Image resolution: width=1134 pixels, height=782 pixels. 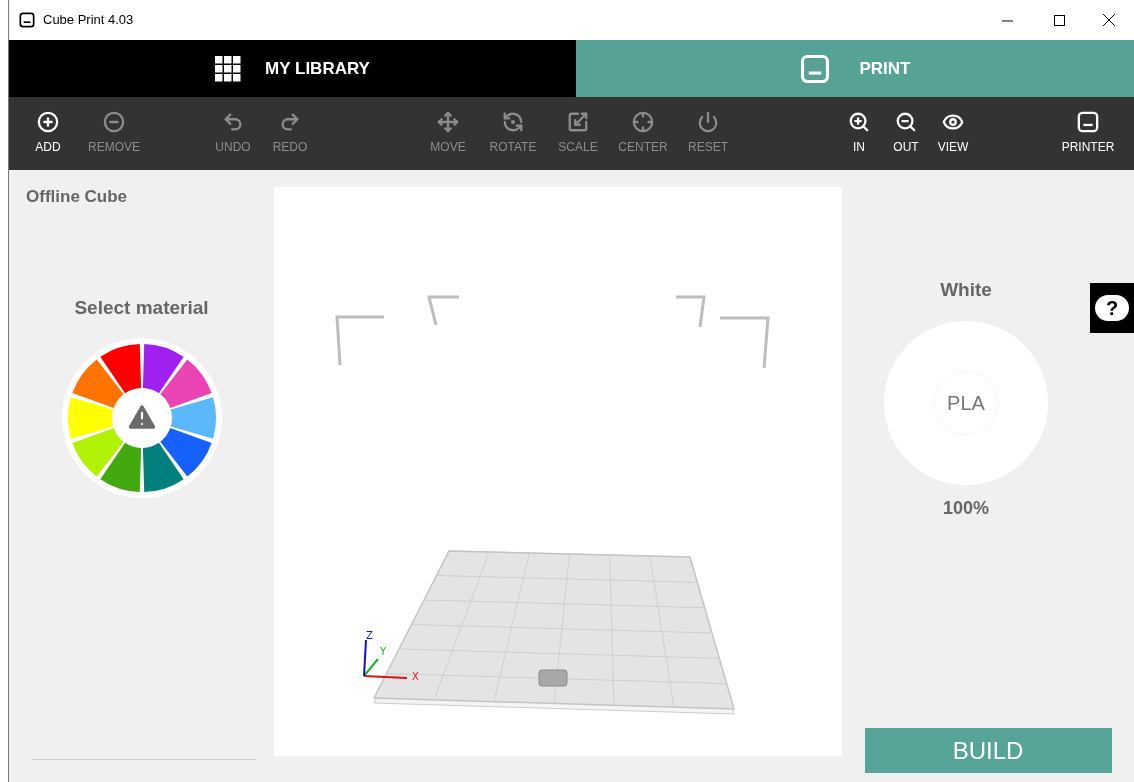 I want to click on nav-tab: MY LIBRARY, so click(x=292, y=68).